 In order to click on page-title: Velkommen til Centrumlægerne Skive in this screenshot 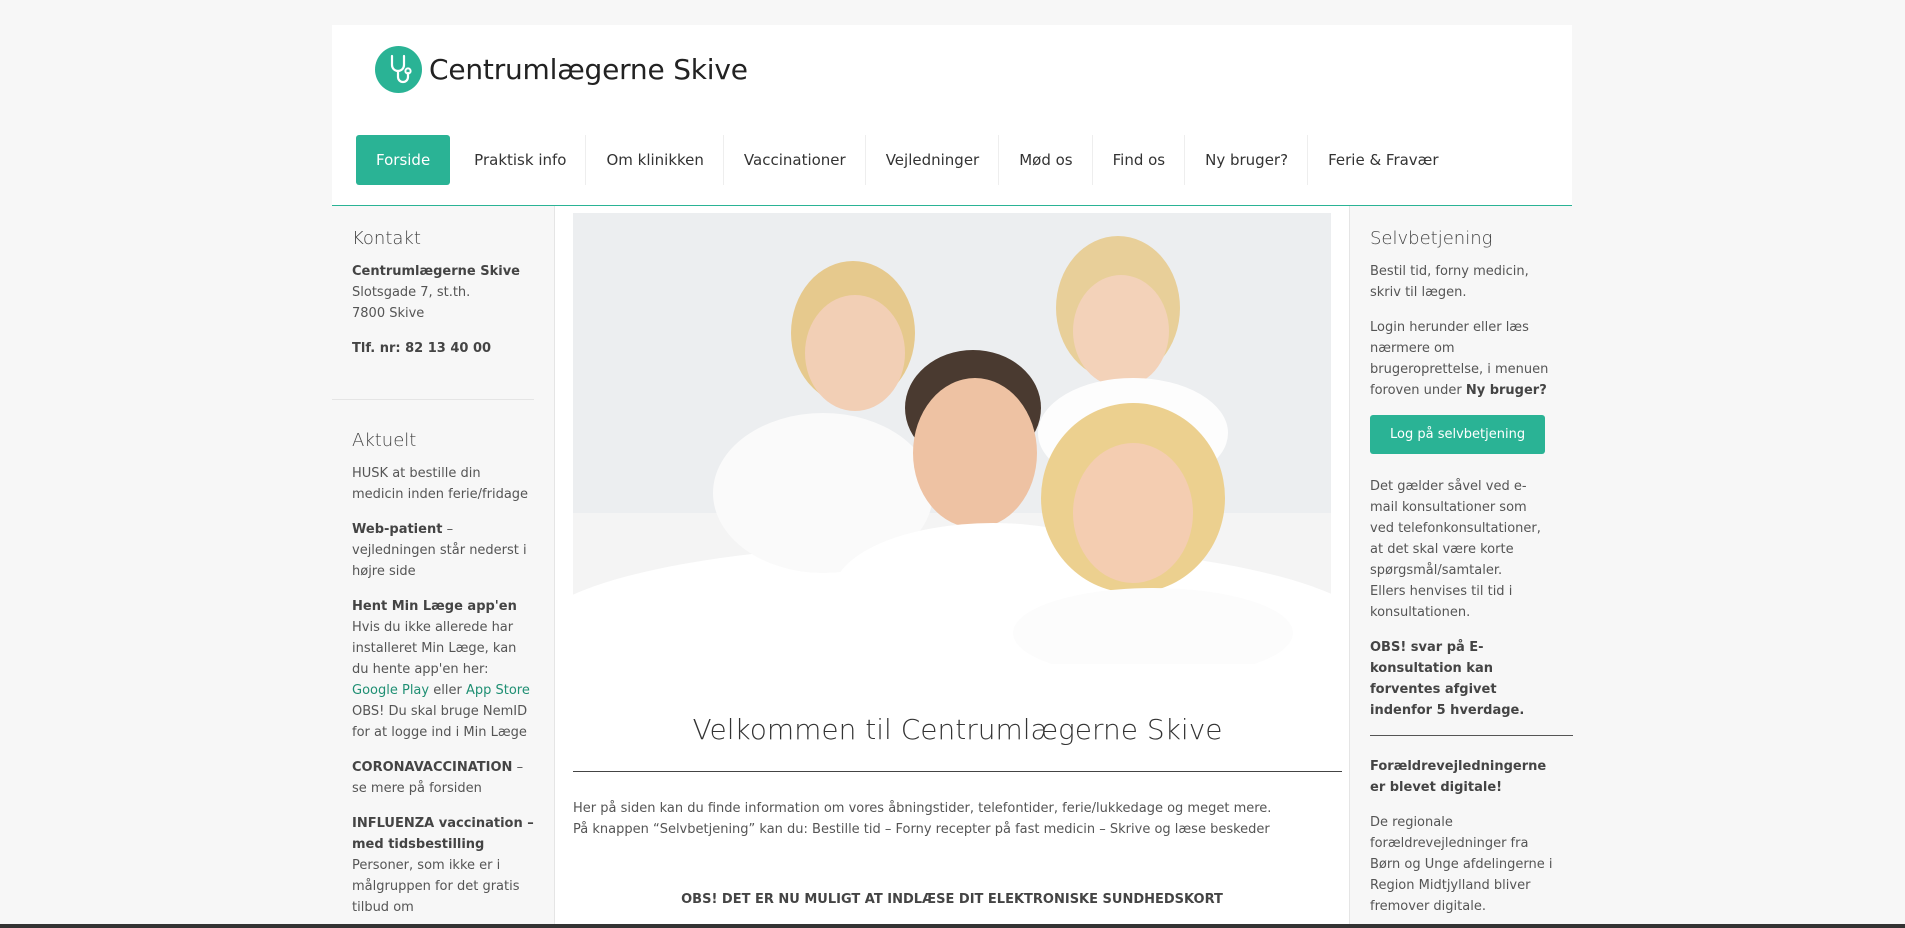, I will do `click(957, 729)`.